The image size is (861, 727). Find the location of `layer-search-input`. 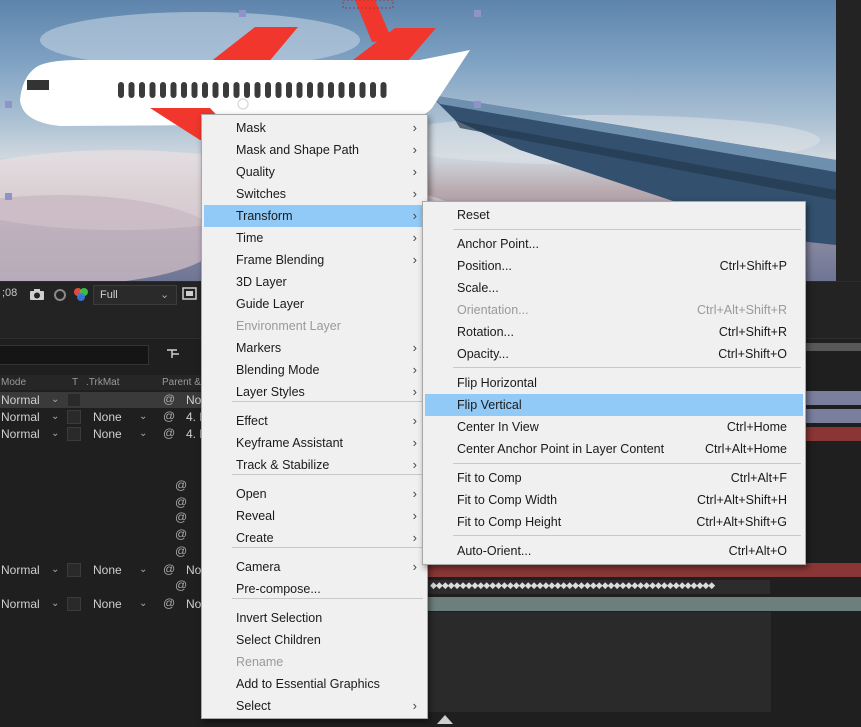

layer-search-input is located at coordinates (74, 355).